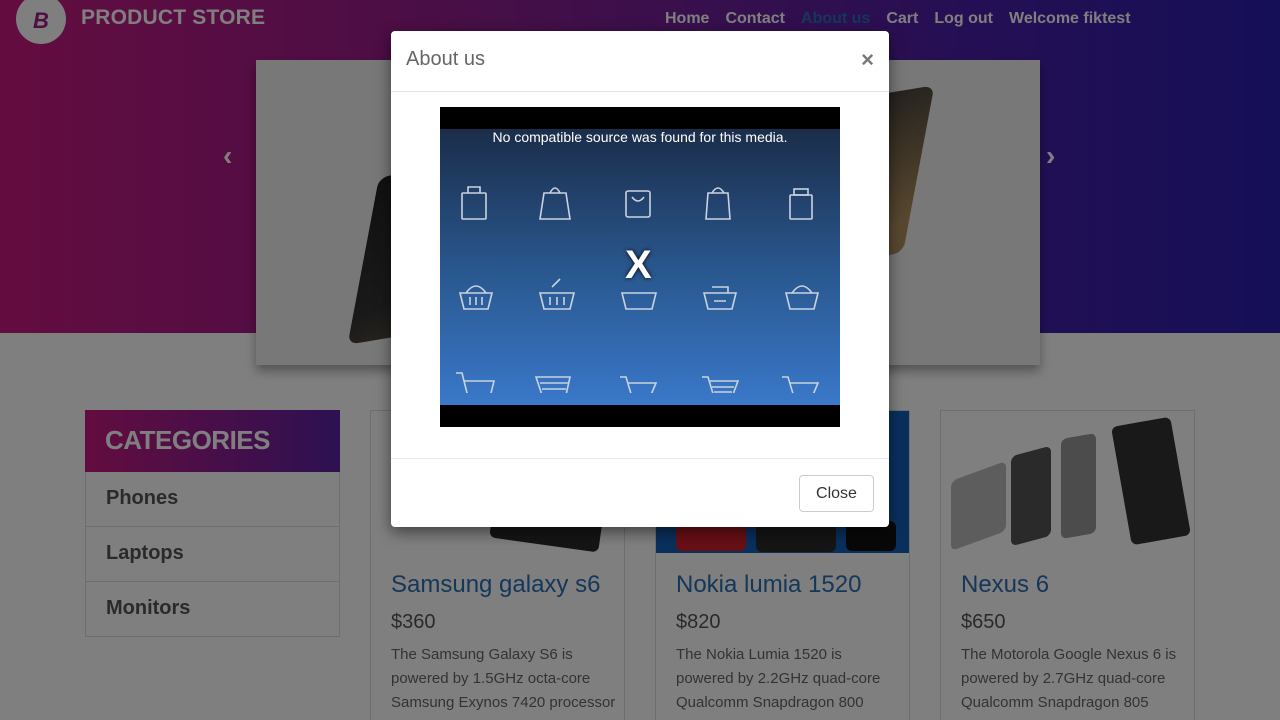 The height and width of the screenshot is (720, 1280). What do you see at coordinates (640, 492) in the screenshot?
I see `modal-footer: Close` at bounding box center [640, 492].